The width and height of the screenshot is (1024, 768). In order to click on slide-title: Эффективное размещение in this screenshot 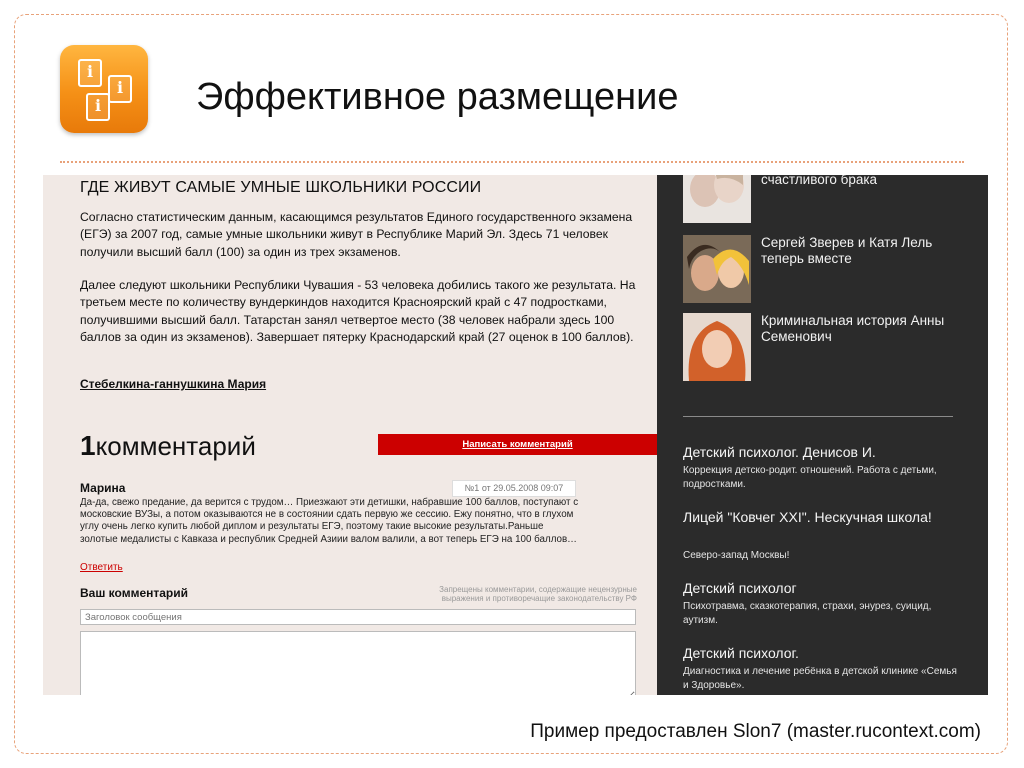, I will do `click(437, 97)`.